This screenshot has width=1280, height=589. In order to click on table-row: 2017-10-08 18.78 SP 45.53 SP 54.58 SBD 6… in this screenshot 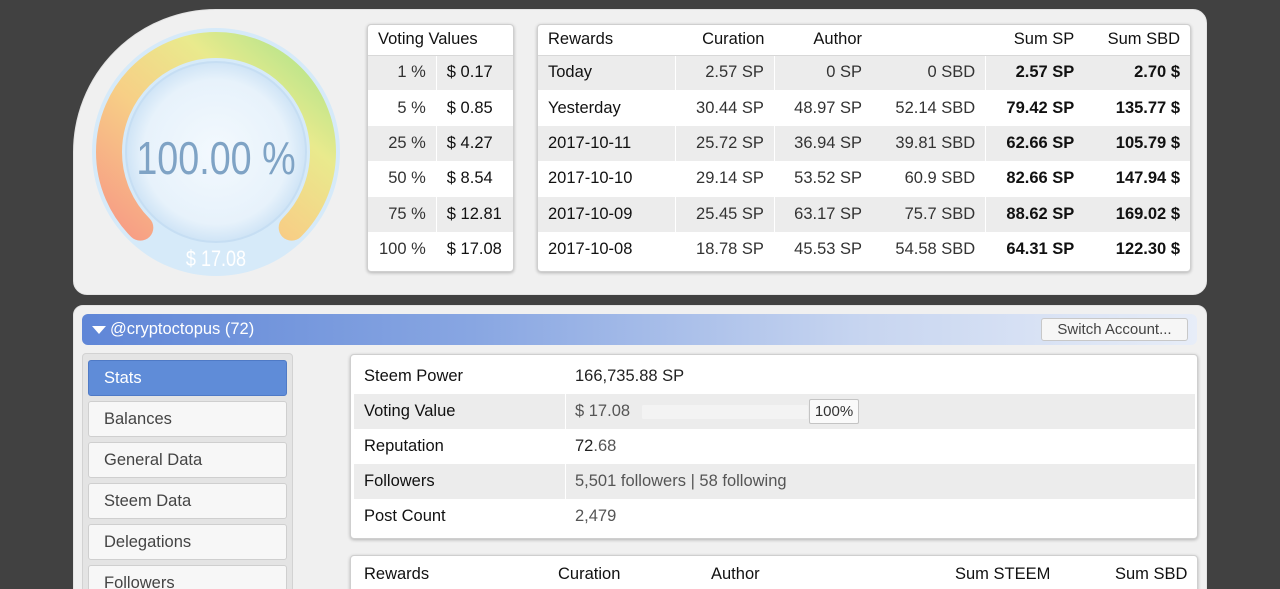, I will do `click(864, 249)`.